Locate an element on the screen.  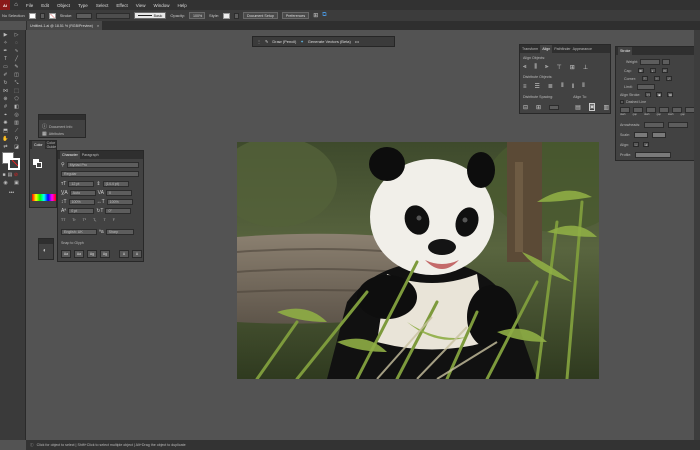
generate-vectors-button: Generate Vectors (Beta) is located at coordinates (329, 41).